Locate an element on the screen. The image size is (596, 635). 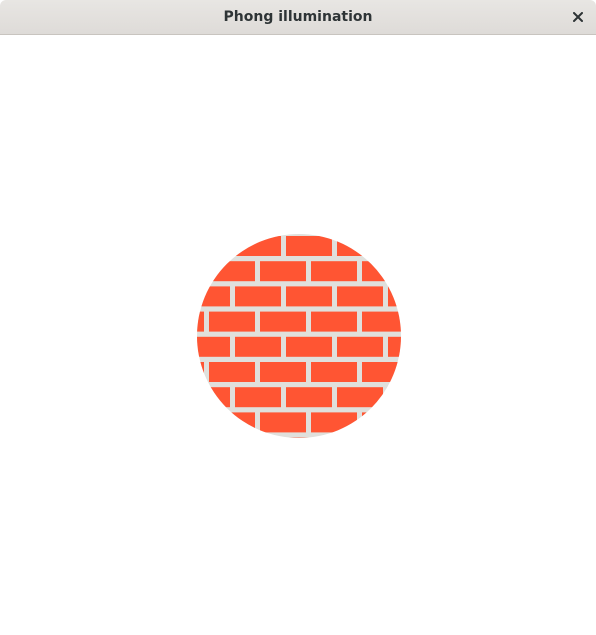
close-icon is located at coordinates (578, 17).